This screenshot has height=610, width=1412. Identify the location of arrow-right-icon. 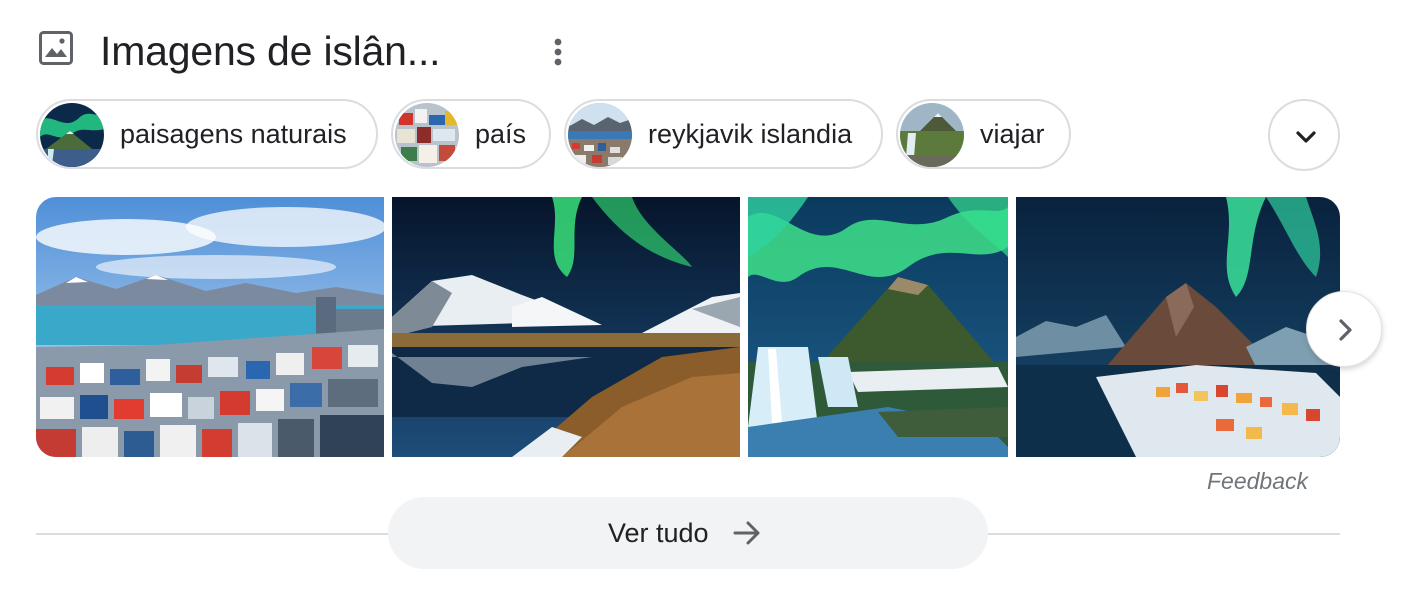
(746, 533).